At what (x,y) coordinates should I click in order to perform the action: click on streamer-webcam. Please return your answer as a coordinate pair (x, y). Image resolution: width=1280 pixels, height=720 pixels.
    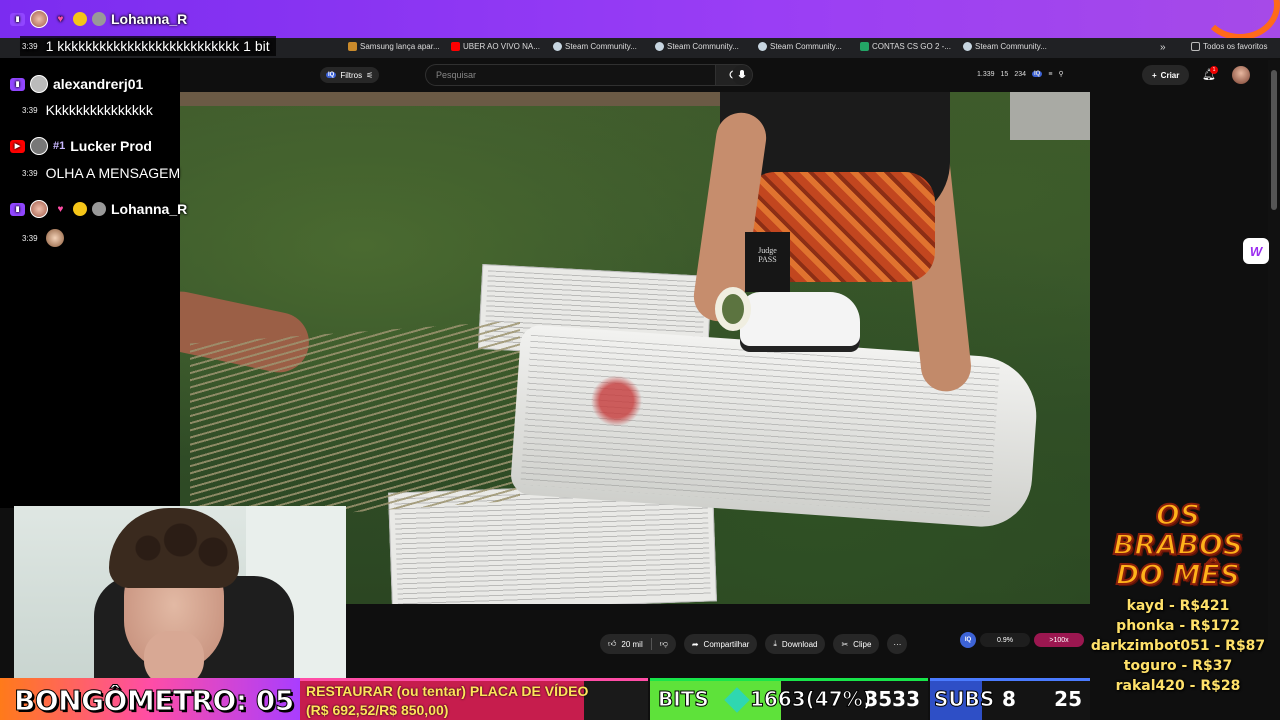
    Looking at the image, I should click on (180, 596).